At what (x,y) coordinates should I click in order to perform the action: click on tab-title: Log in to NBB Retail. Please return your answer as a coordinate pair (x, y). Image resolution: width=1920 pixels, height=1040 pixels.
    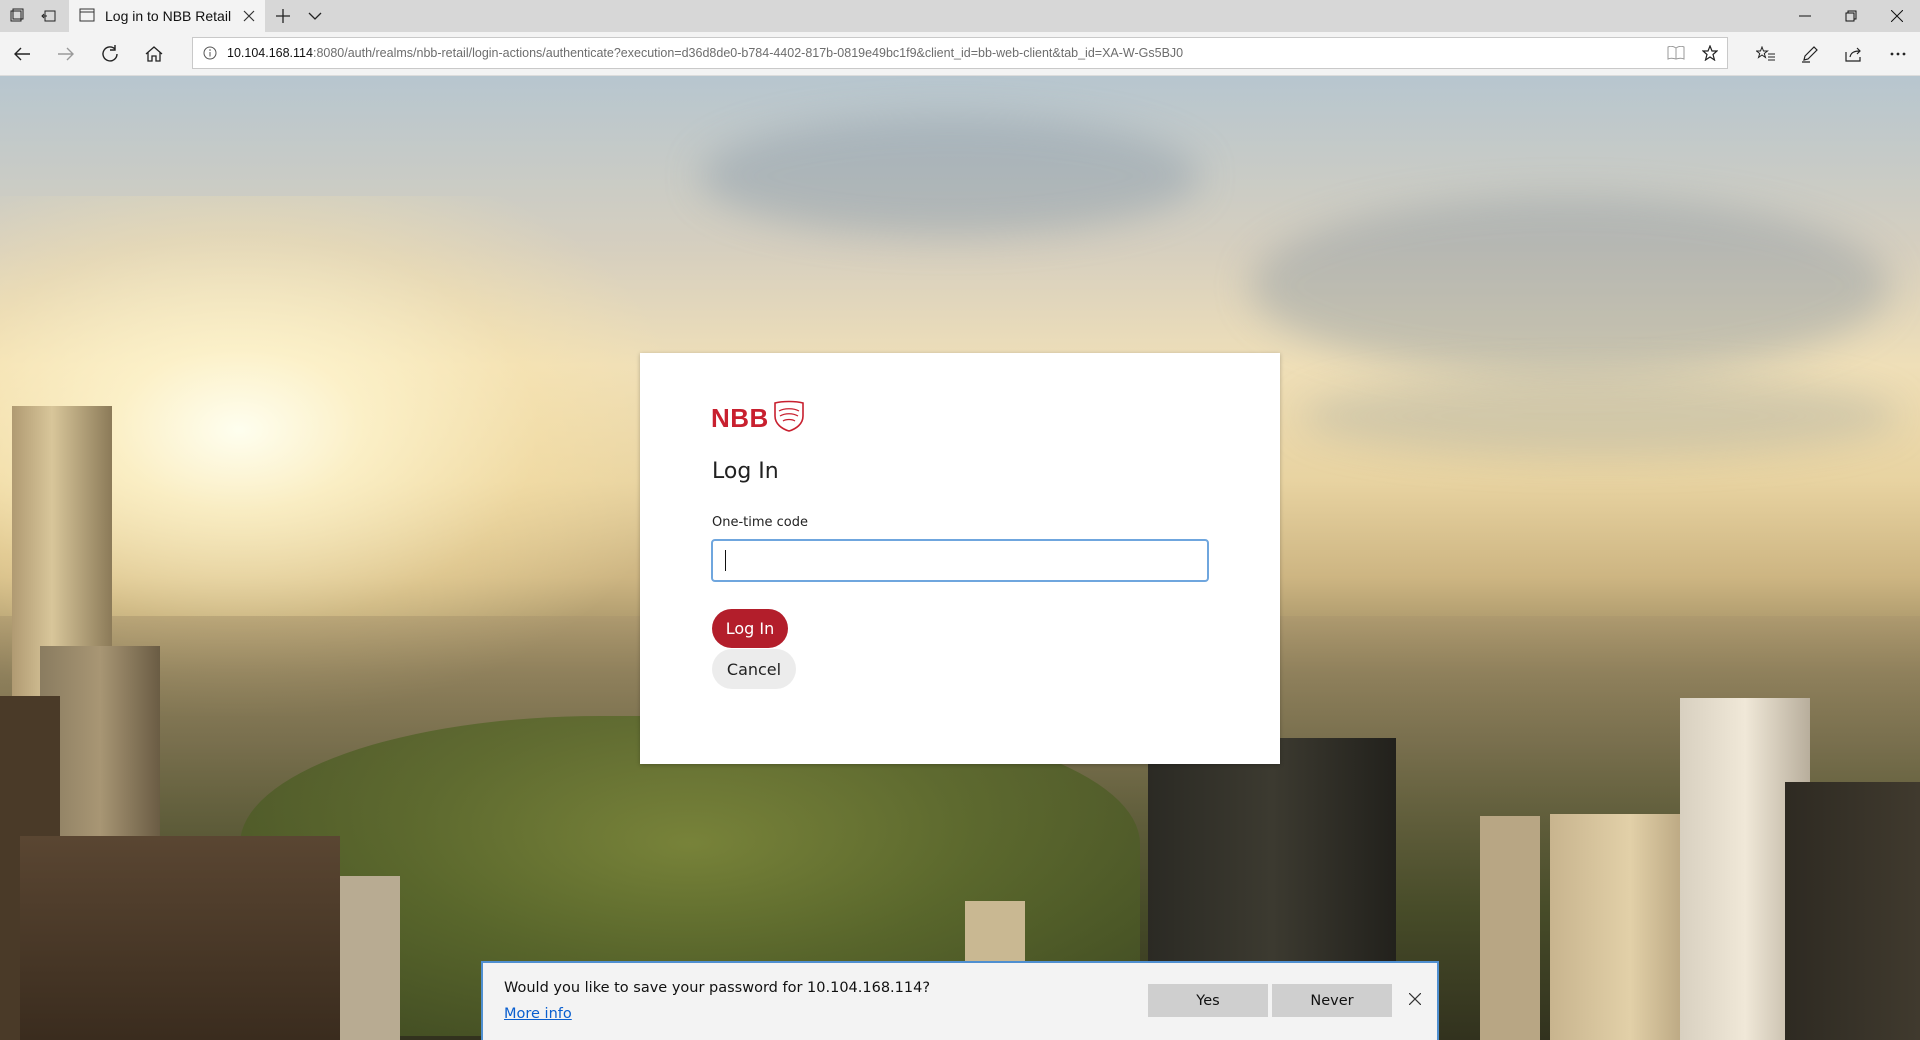
    Looking at the image, I should click on (168, 16).